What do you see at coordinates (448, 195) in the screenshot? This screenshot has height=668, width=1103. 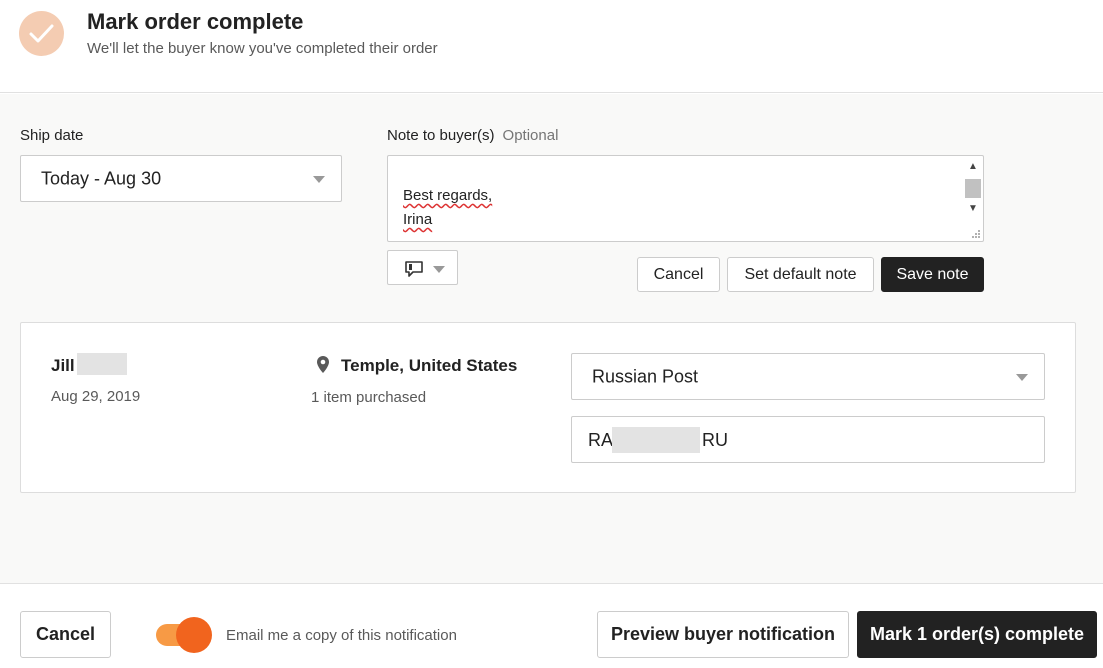 I see `note-line: Best regards,` at bounding box center [448, 195].